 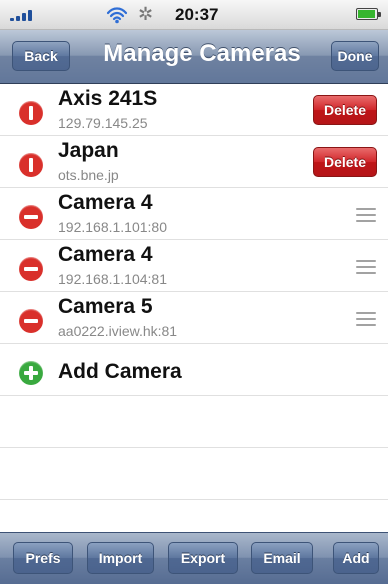 I want to click on navigation-bar: Back Manage Cameras Done, so click(x=194, y=57).